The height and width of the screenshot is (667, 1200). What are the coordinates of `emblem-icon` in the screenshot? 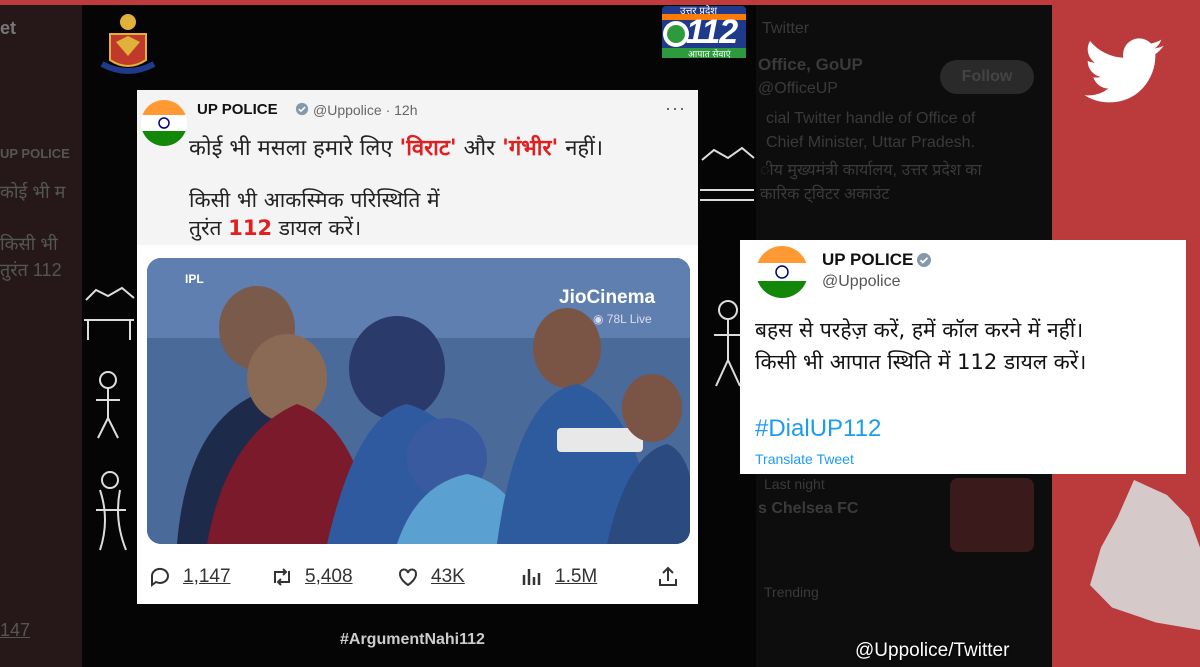 It's located at (128, 44).